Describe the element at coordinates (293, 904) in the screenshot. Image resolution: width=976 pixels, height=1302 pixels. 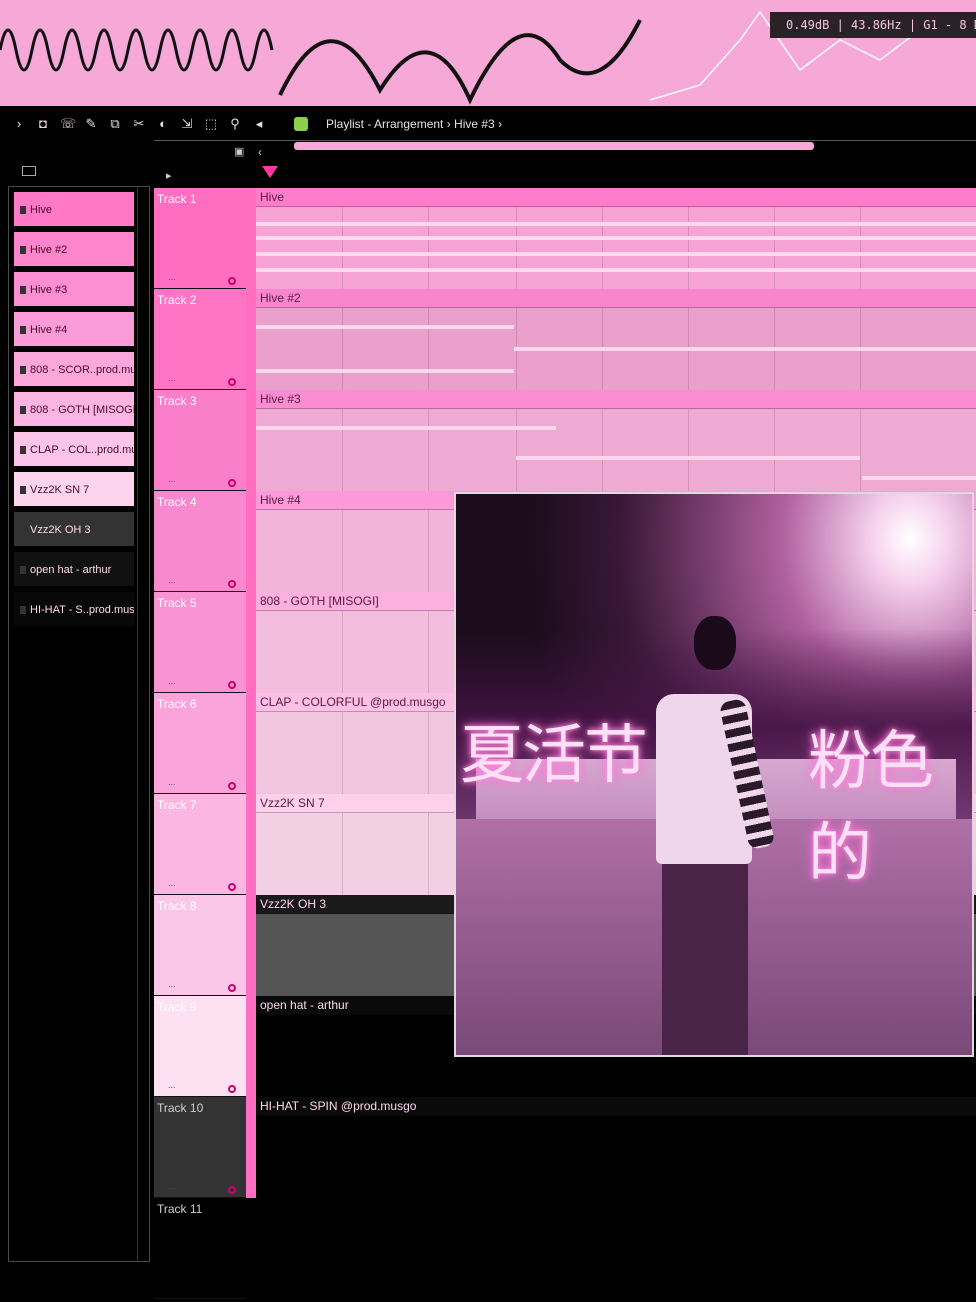
I see `pattern-clip-label: Vzz2K OH 3` at that location.